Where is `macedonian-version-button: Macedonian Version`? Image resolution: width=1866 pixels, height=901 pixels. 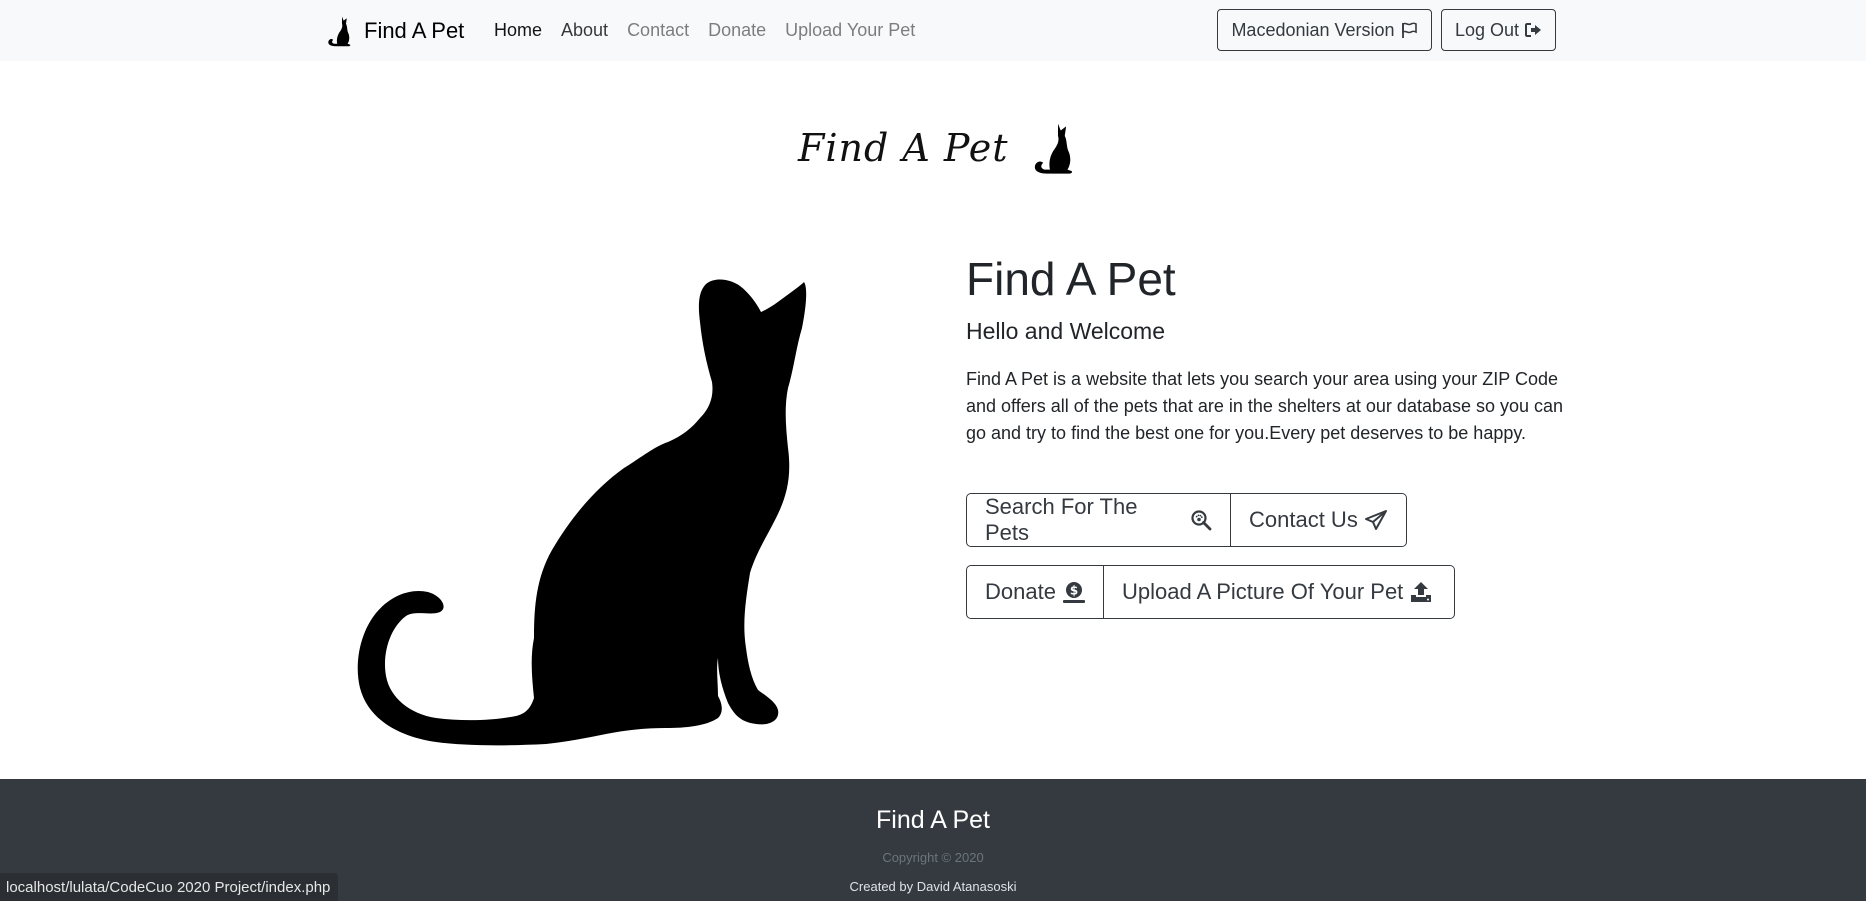
macedonian-version-button: Macedonian Version is located at coordinates (1324, 30).